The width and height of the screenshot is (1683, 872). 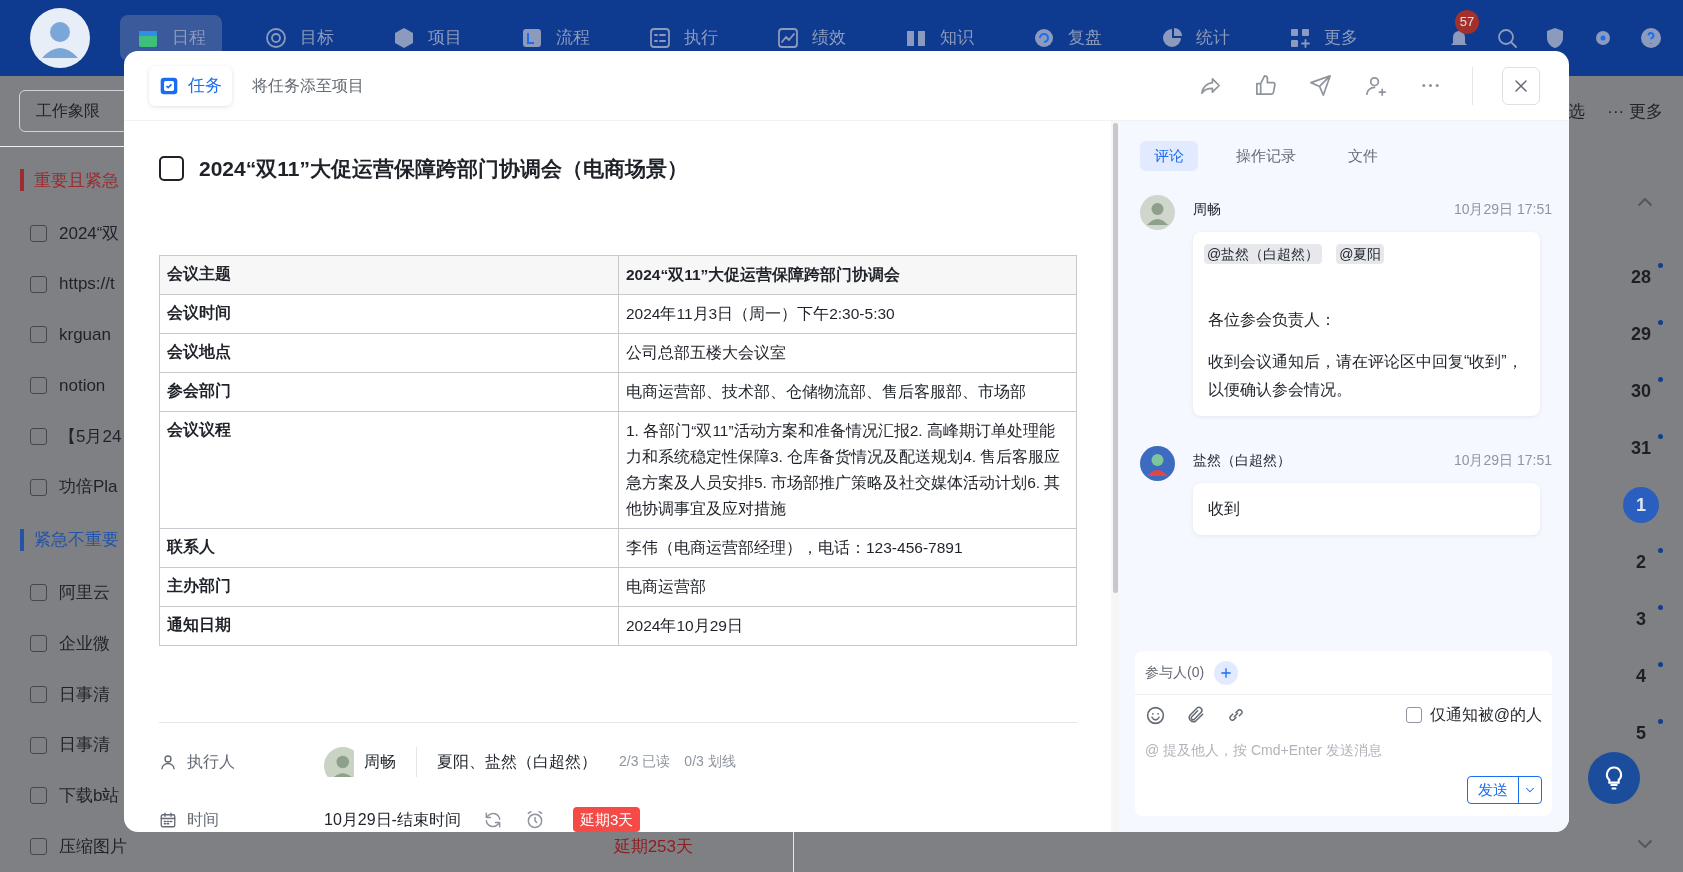 I want to click on person-add-icon, so click(x=1375, y=85).